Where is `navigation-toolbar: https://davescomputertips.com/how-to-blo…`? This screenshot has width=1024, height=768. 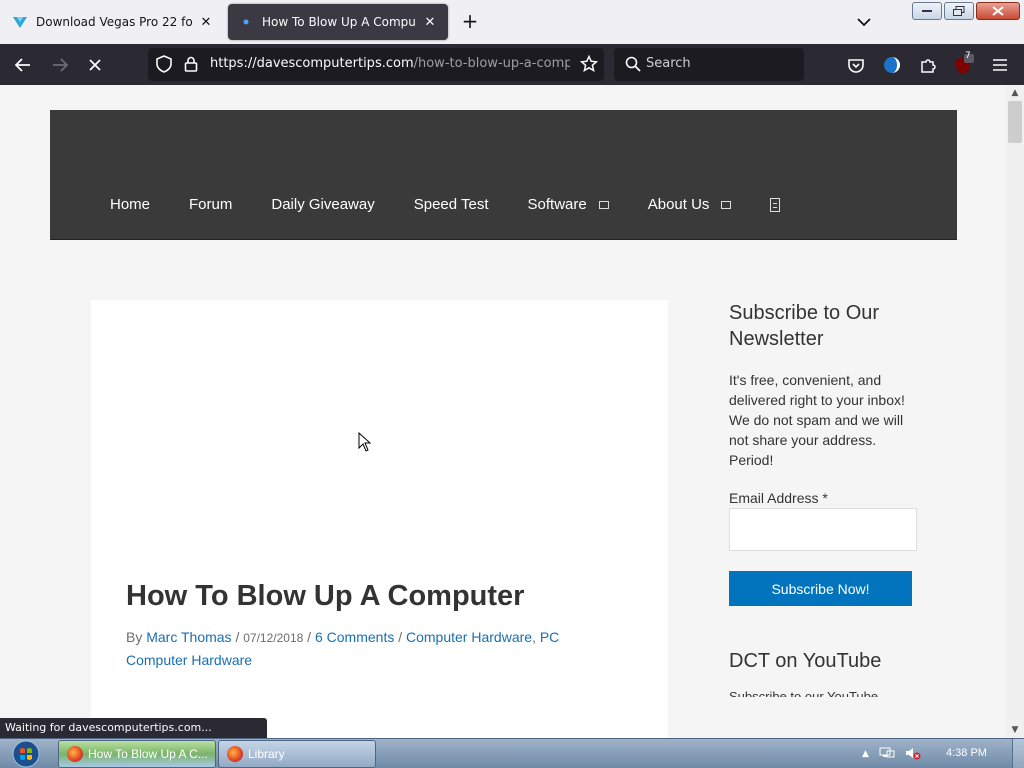
navigation-toolbar: https://davescomputertips.com/how-to-blo… is located at coordinates (512, 64).